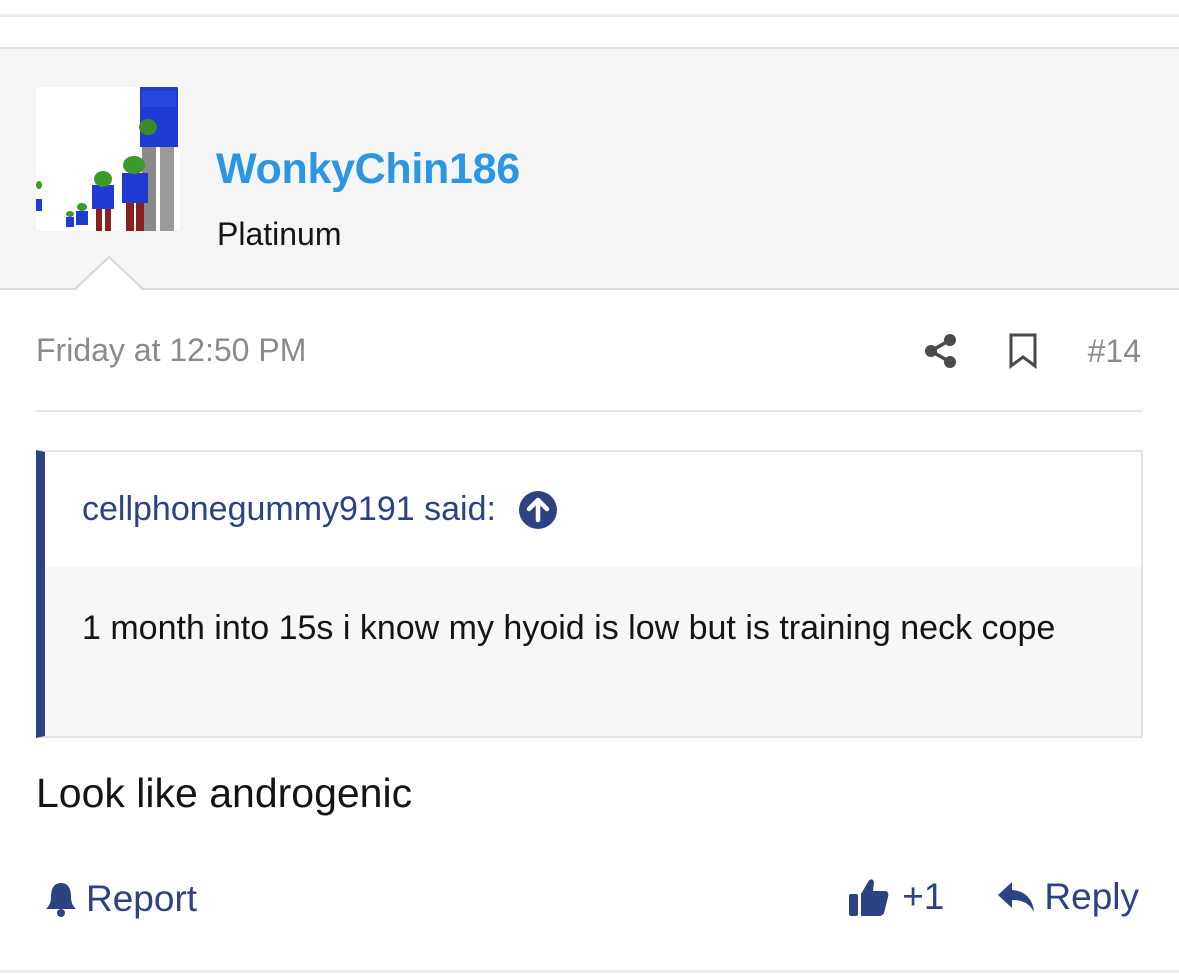 The image size is (1179, 975). I want to click on post-actions: +1 Reply, so click(993, 897).